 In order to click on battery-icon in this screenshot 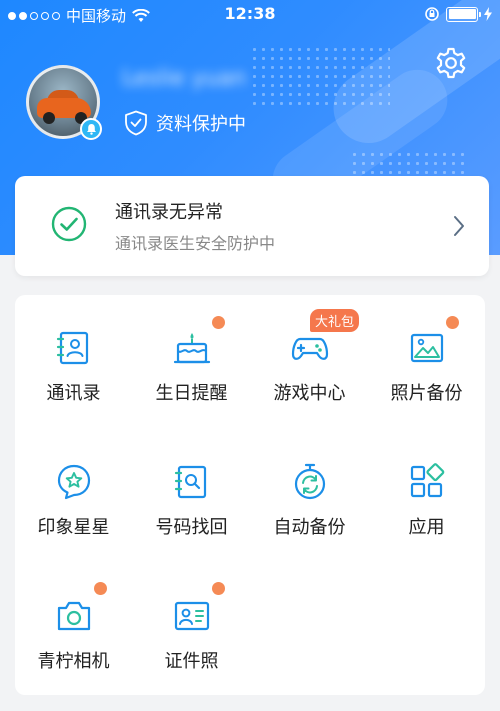, I will do `click(463, 14)`.